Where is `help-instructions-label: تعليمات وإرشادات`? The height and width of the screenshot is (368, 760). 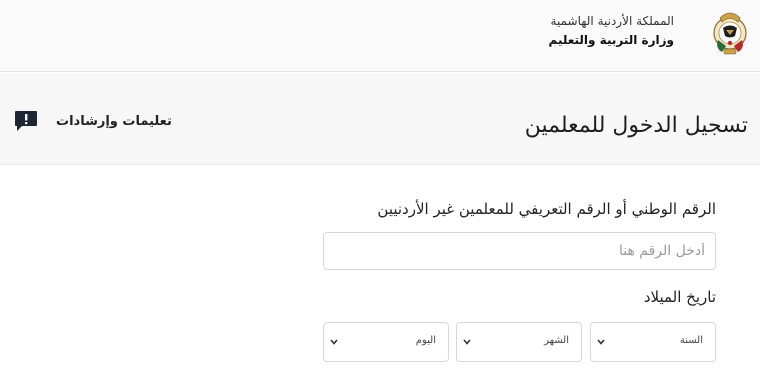
help-instructions-label: تعليمات وإرشادات is located at coordinates (114, 121).